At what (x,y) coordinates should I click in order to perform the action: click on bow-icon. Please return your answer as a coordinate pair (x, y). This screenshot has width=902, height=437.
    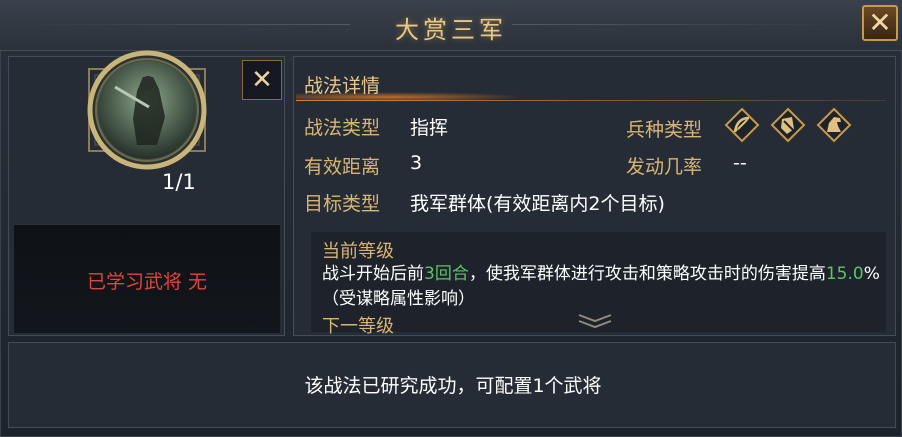
    Looking at the image, I should click on (742, 125).